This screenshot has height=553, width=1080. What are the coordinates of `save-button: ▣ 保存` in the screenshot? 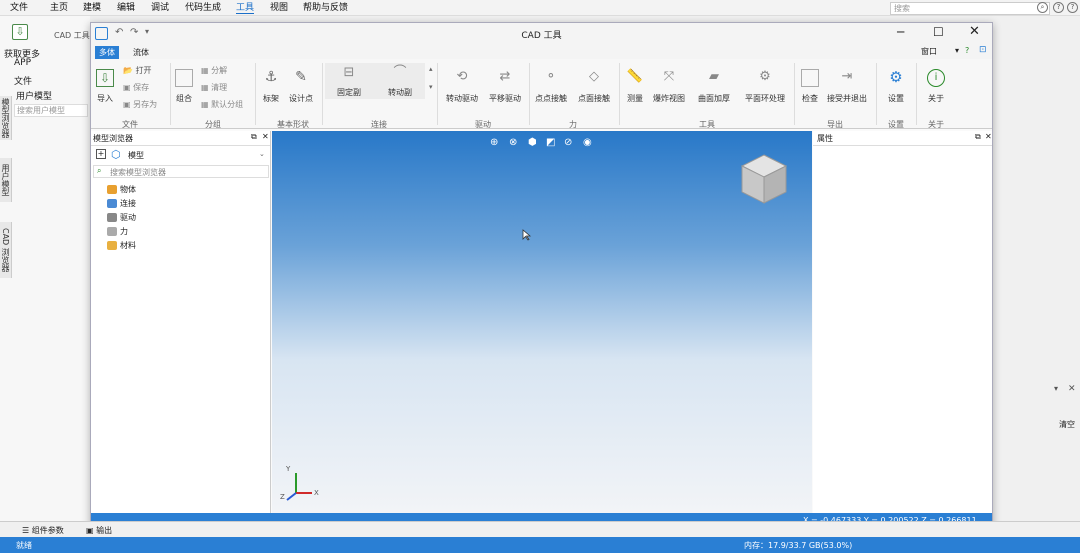 It's located at (136, 87).